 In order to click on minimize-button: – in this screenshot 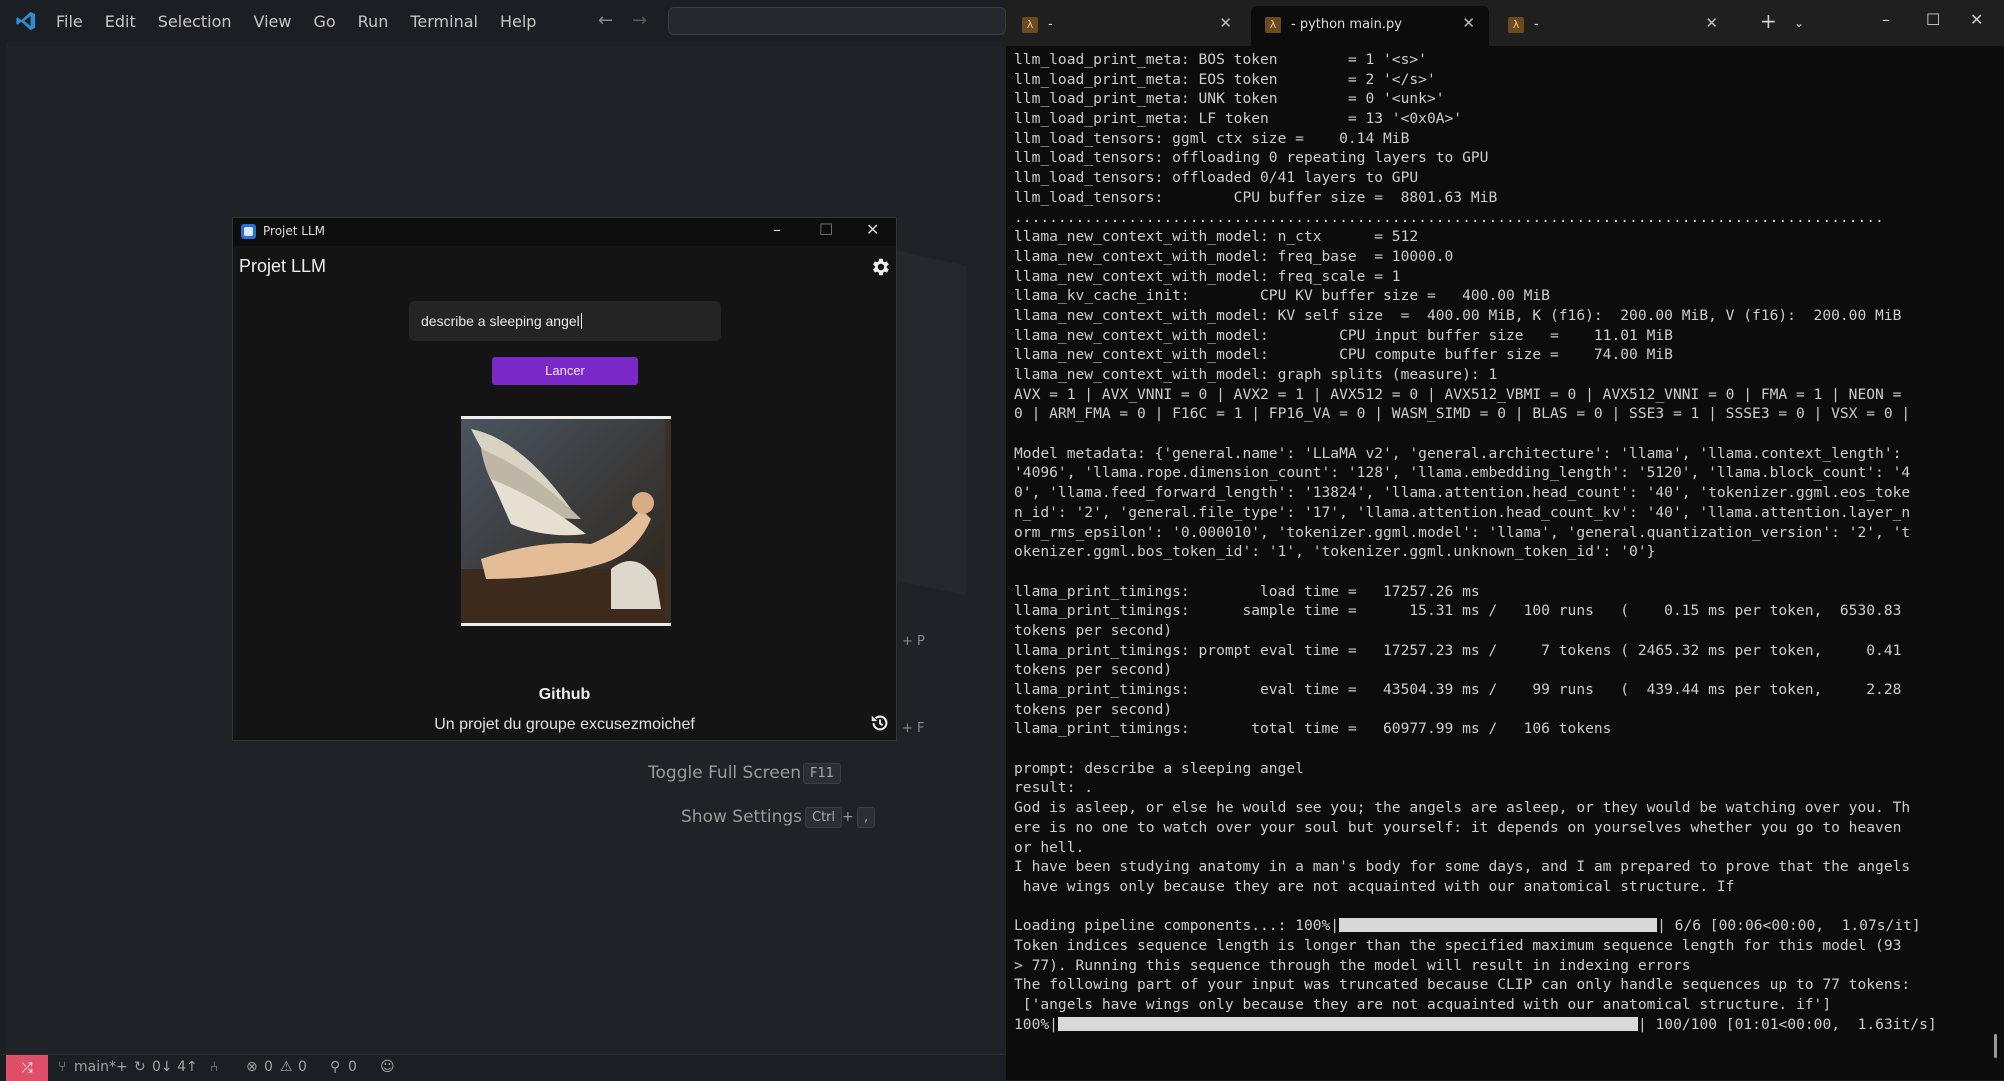, I will do `click(777, 229)`.